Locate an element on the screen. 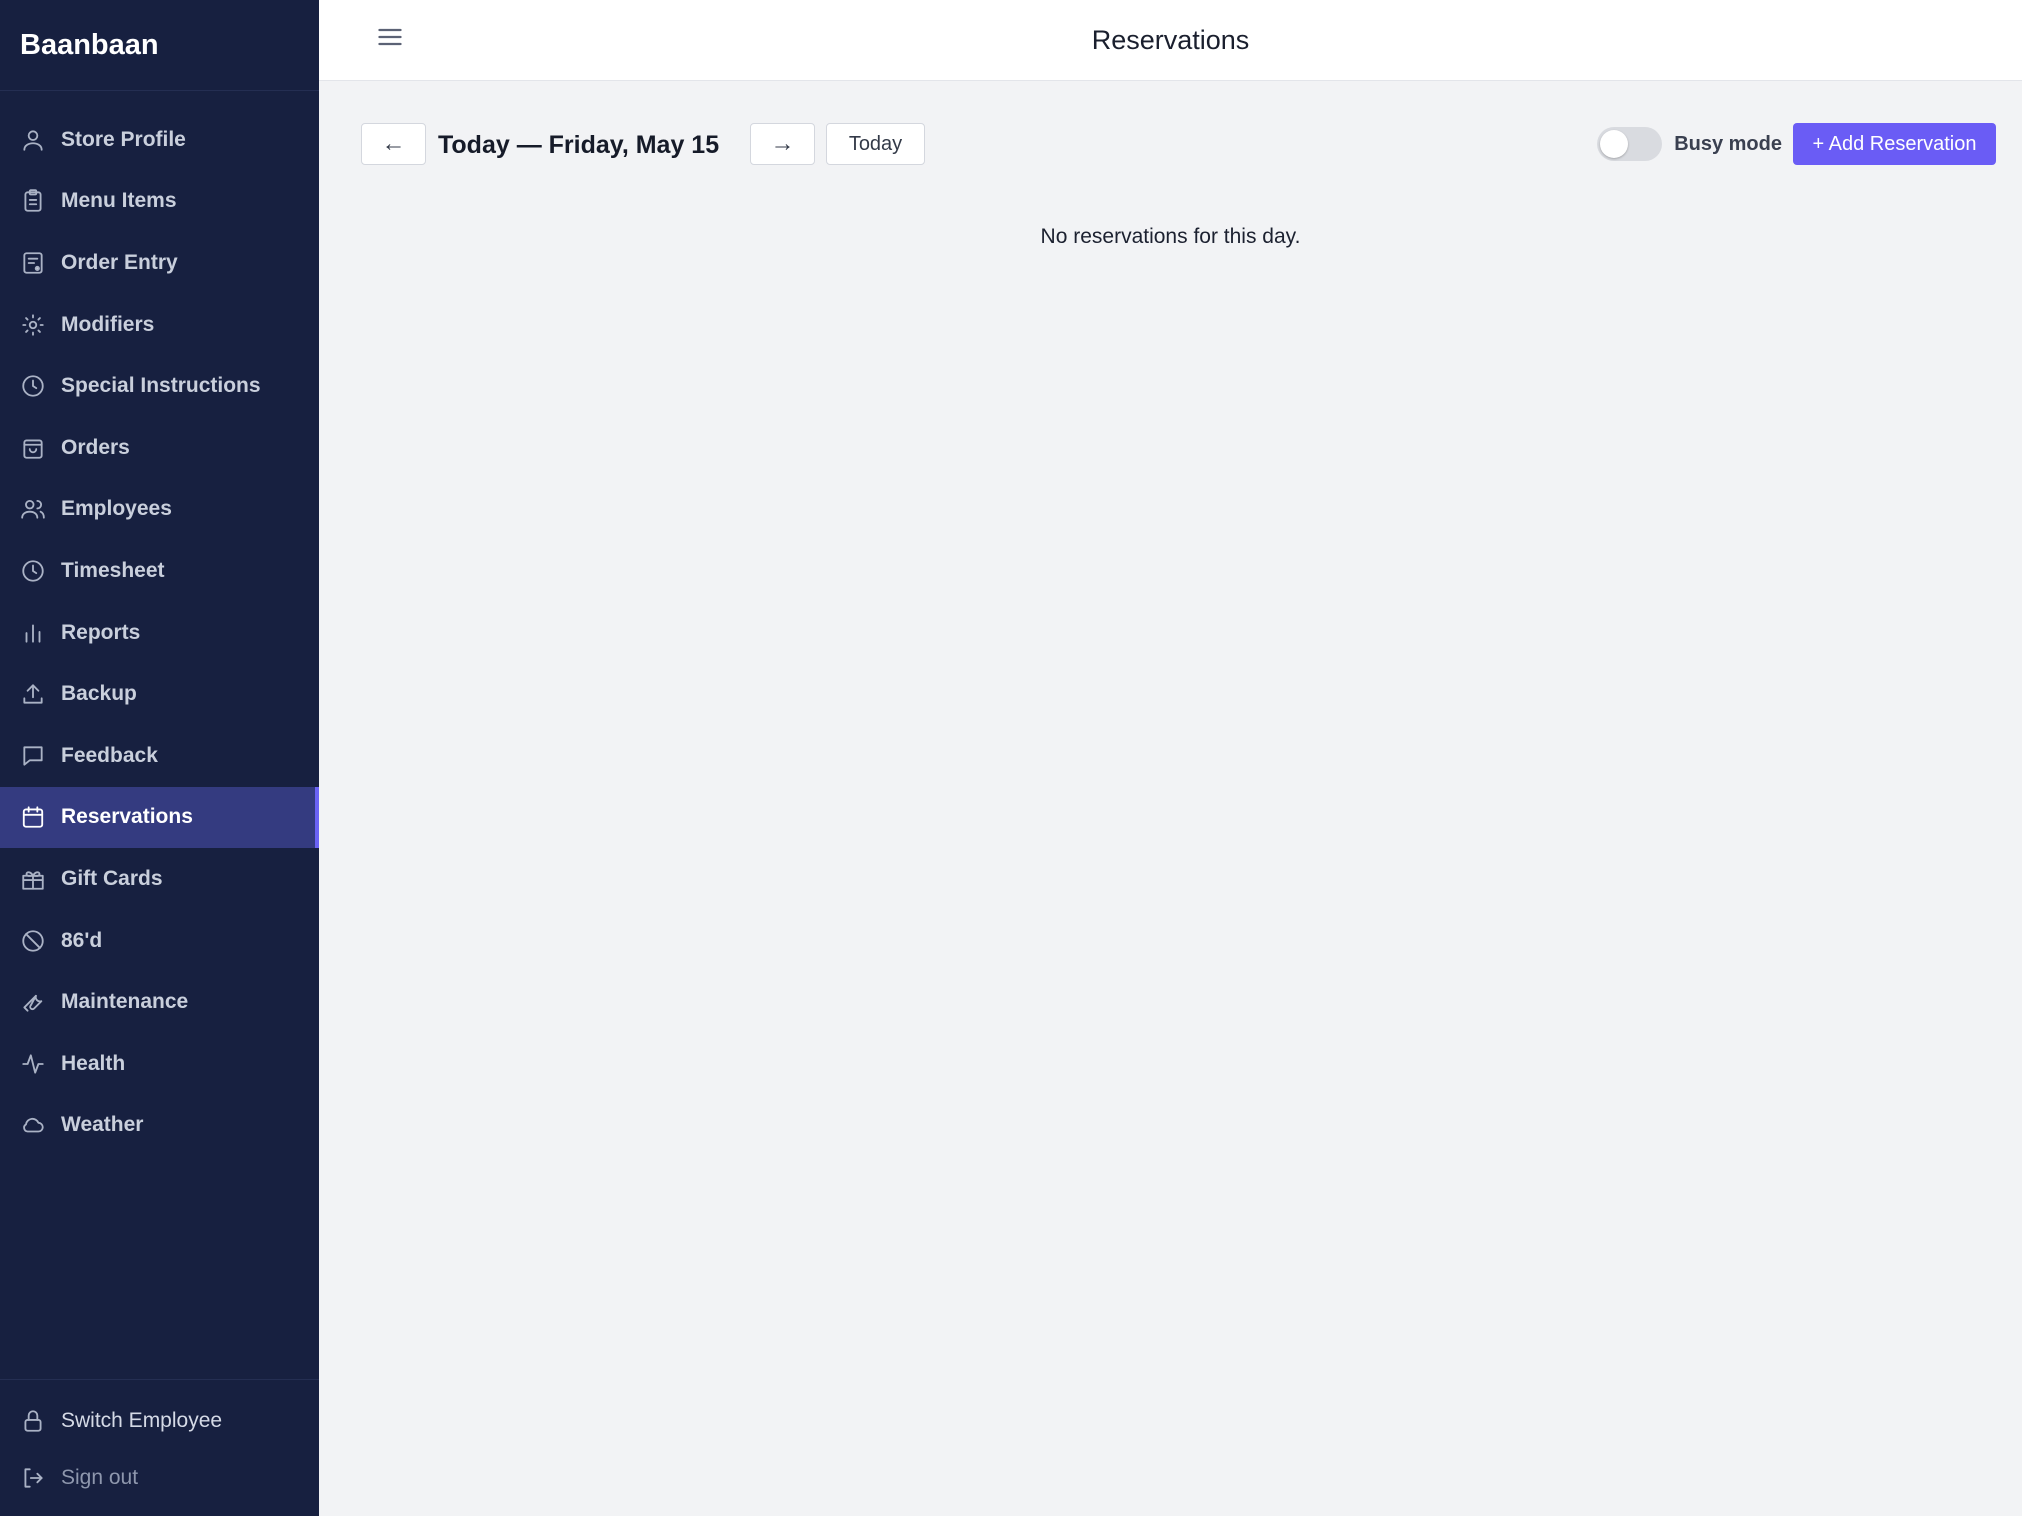 This screenshot has width=2022, height=1516. clipboard-icon is located at coordinates (33, 201).